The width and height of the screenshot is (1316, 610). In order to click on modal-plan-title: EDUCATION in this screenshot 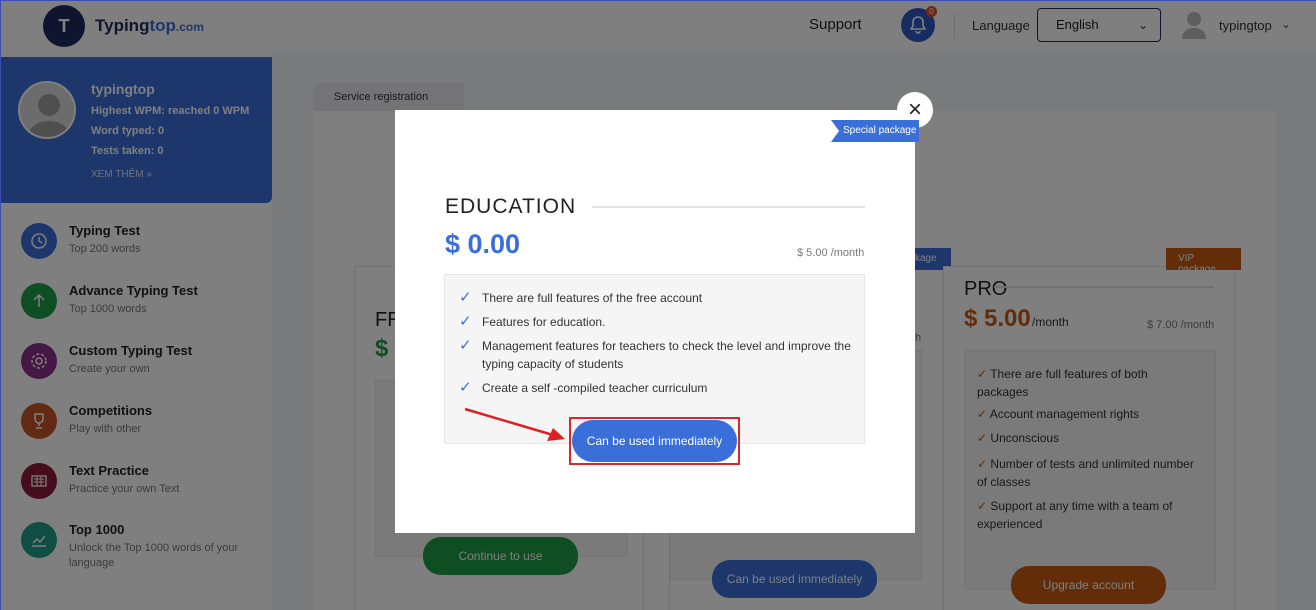, I will do `click(511, 206)`.